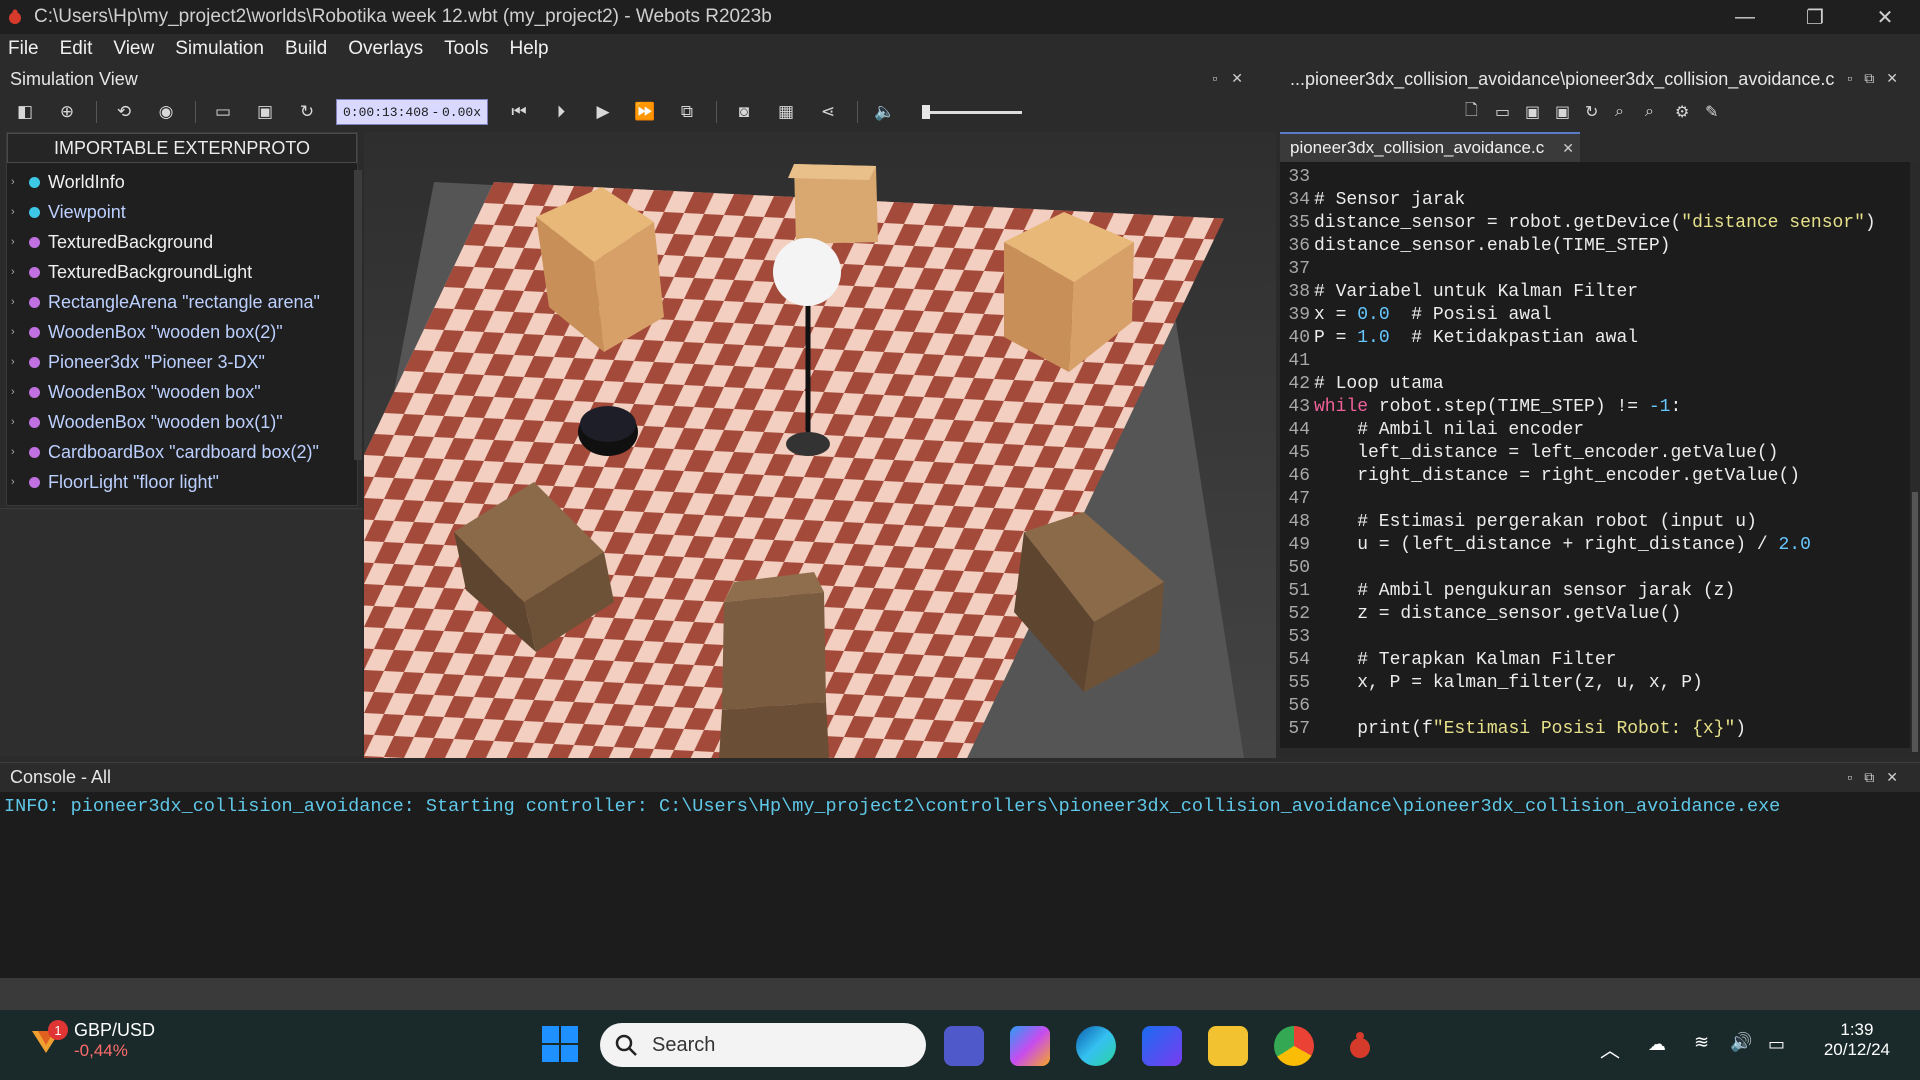 Image resolution: width=1920 pixels, height=1080 pixels. Describe the element at coordinates (1595, 338) in the screenshot. I see `code-line: 40 P = 1.0 # Ketidakpastian awal` at that location.